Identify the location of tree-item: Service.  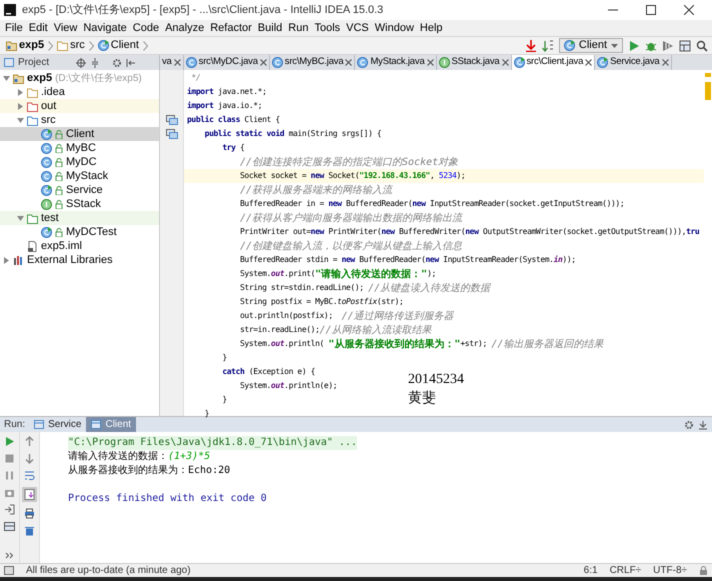
(79, 190).